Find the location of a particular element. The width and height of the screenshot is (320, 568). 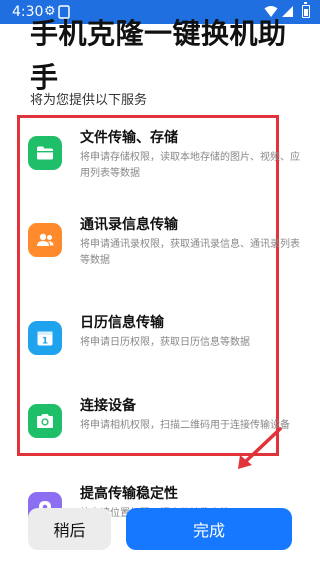

service-name: 文件传输、存储 is located at coordinates (129, 138).